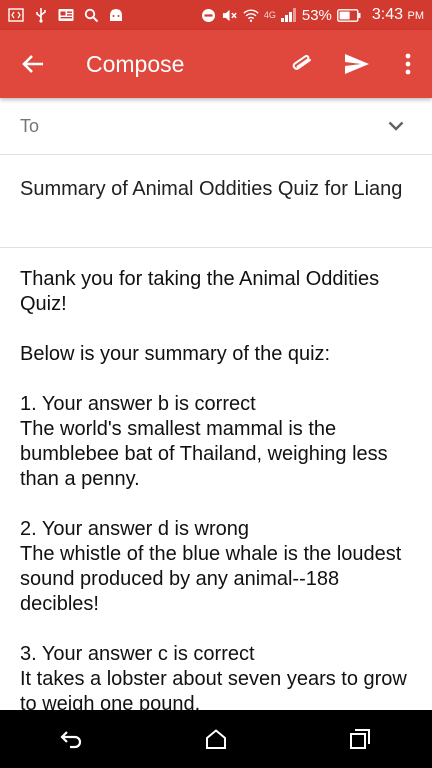 The height and width of the screenshot is (768, 432). I want to click on status-bar: 4G 53% 3:43 PM, so click(216, 15).